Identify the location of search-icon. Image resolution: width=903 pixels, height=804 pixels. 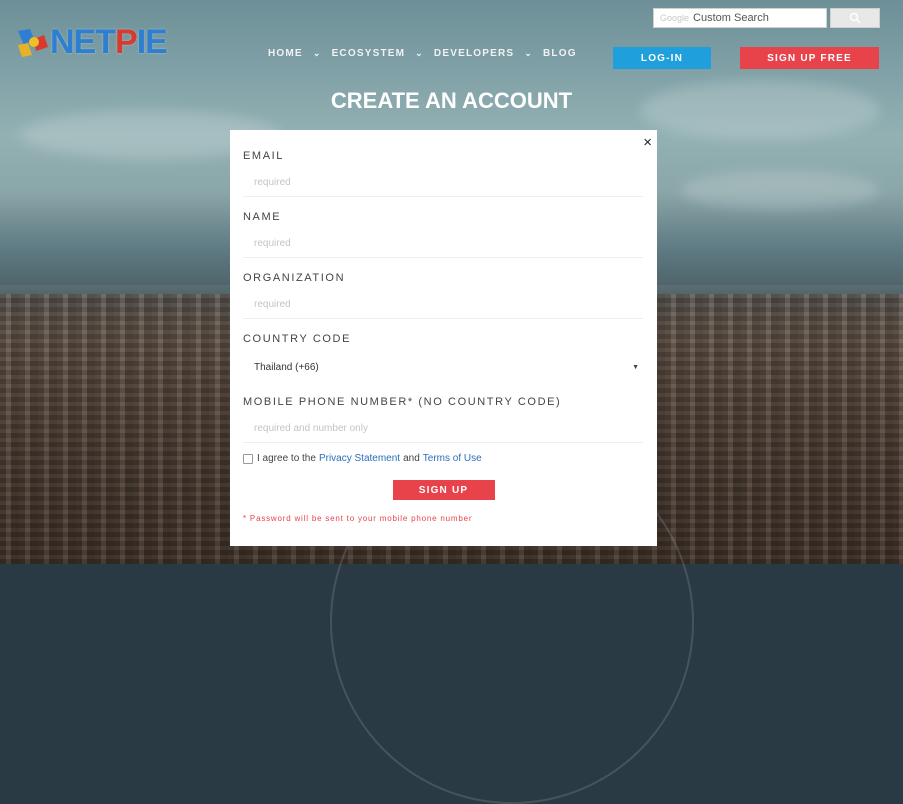
(855, 18).